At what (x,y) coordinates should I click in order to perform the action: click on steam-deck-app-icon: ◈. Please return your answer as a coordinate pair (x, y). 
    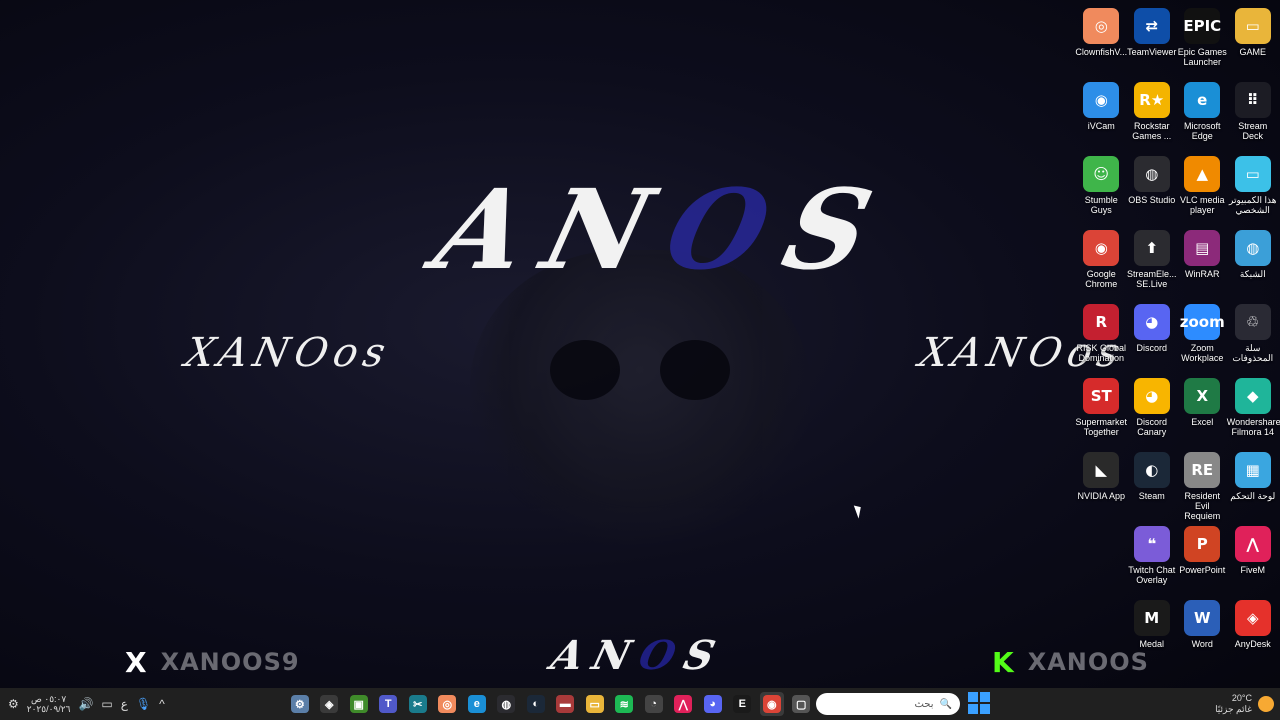
    Looking at the image, I should click on (330, 704).